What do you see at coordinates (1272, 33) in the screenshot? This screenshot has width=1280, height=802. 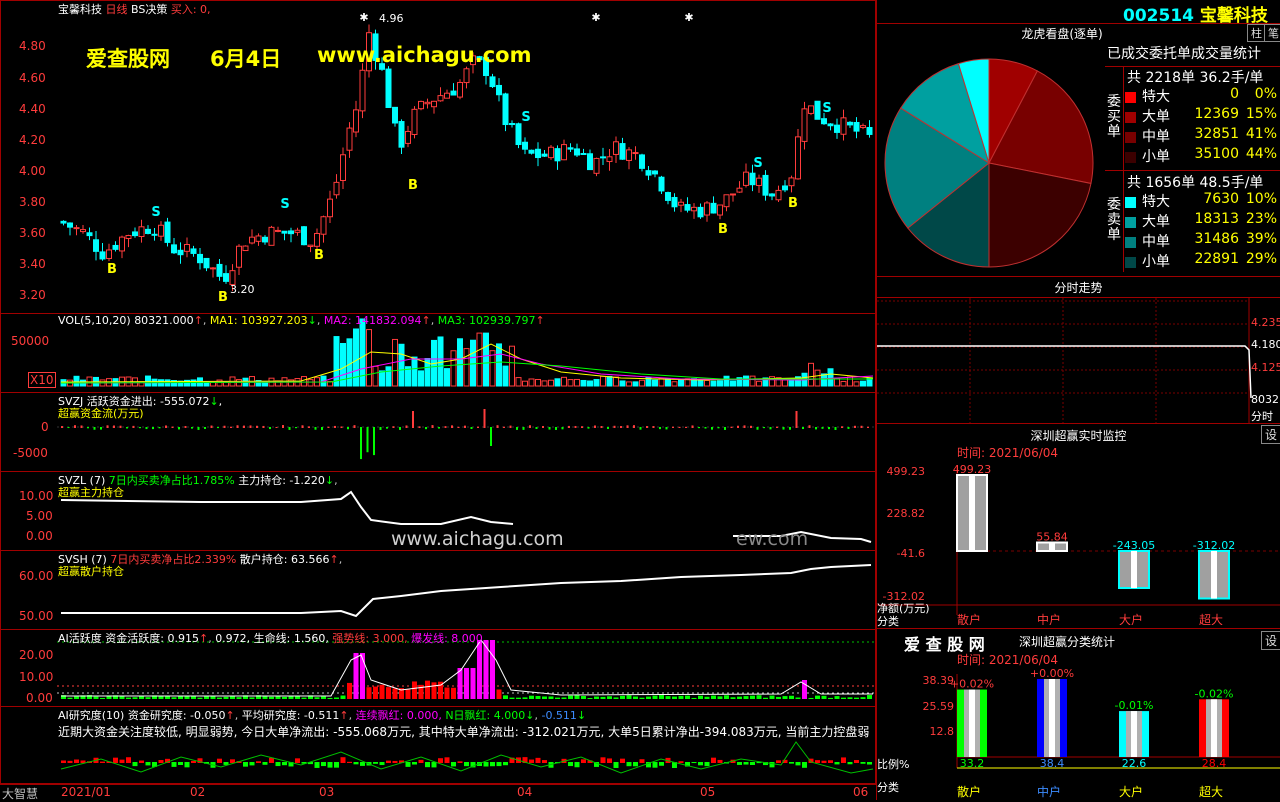 I see `pen-mode-button: 笔` at bounding box center [1272, 33].